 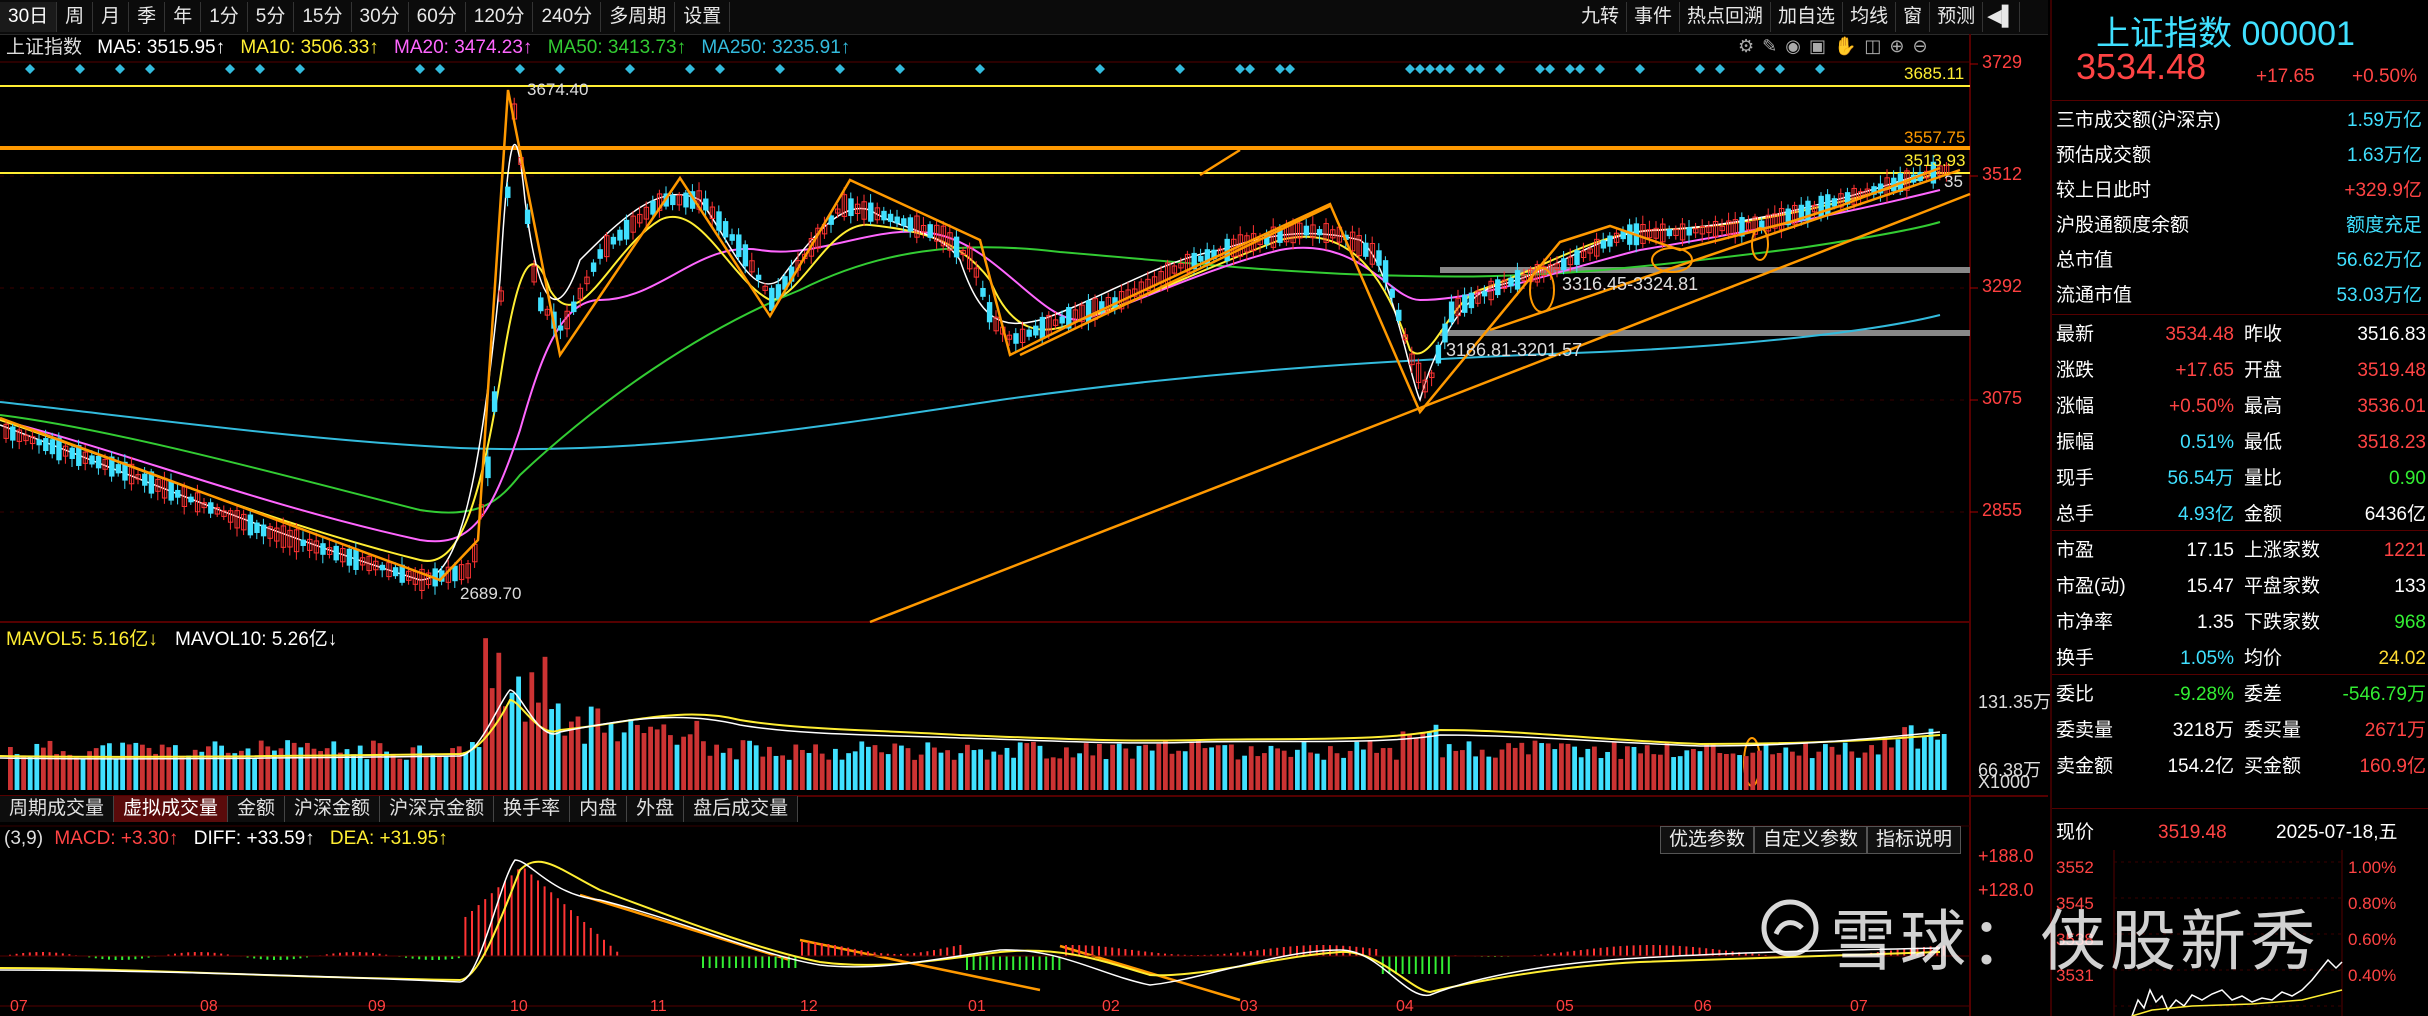 I want to click on mini-pct-axis: 1.00% 0.80% 0.60% 0.40%, so click(x=2372, y=922).